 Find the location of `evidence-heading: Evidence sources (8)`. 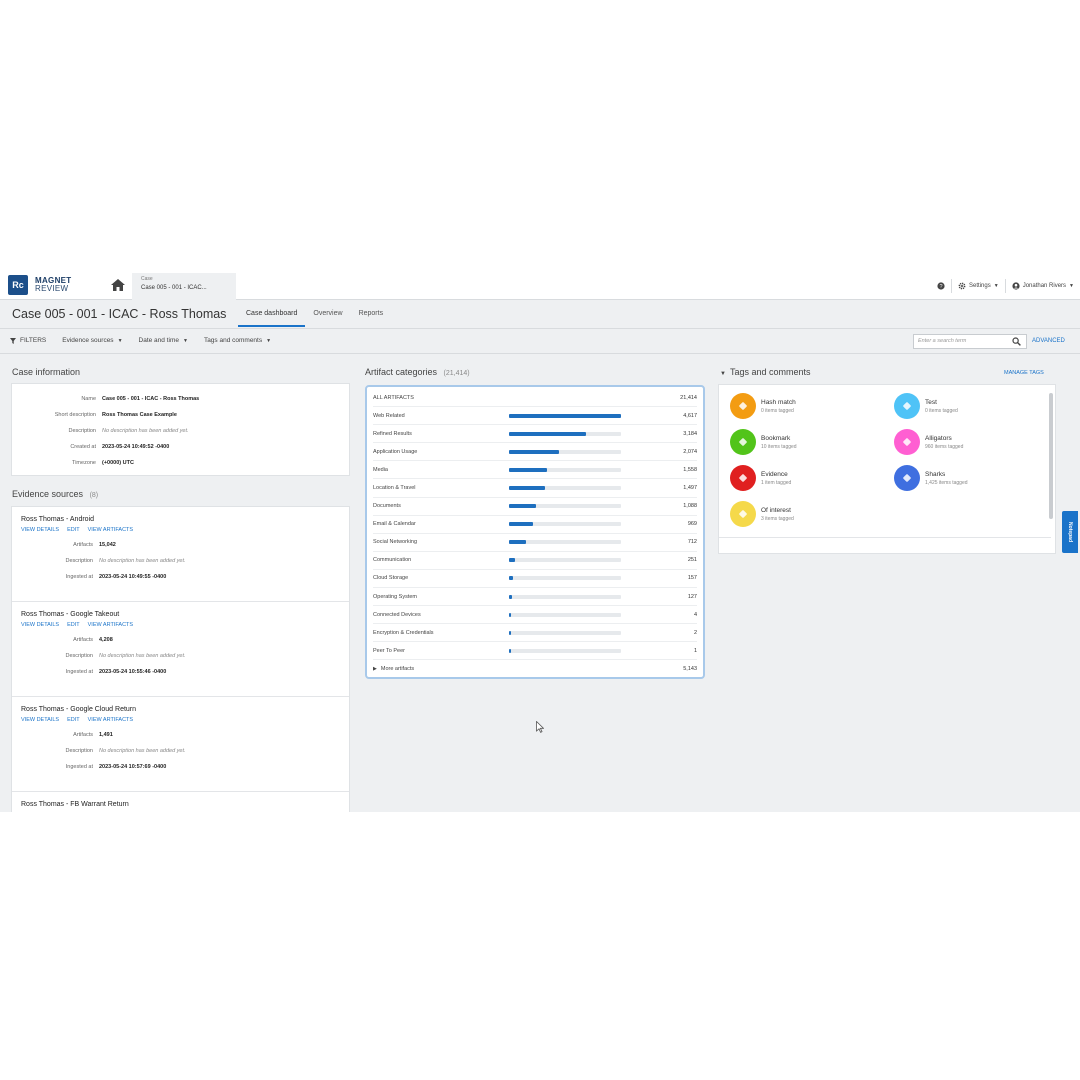

evidence-heading: Evidence sources (8) is located at coordinates (55, 494).